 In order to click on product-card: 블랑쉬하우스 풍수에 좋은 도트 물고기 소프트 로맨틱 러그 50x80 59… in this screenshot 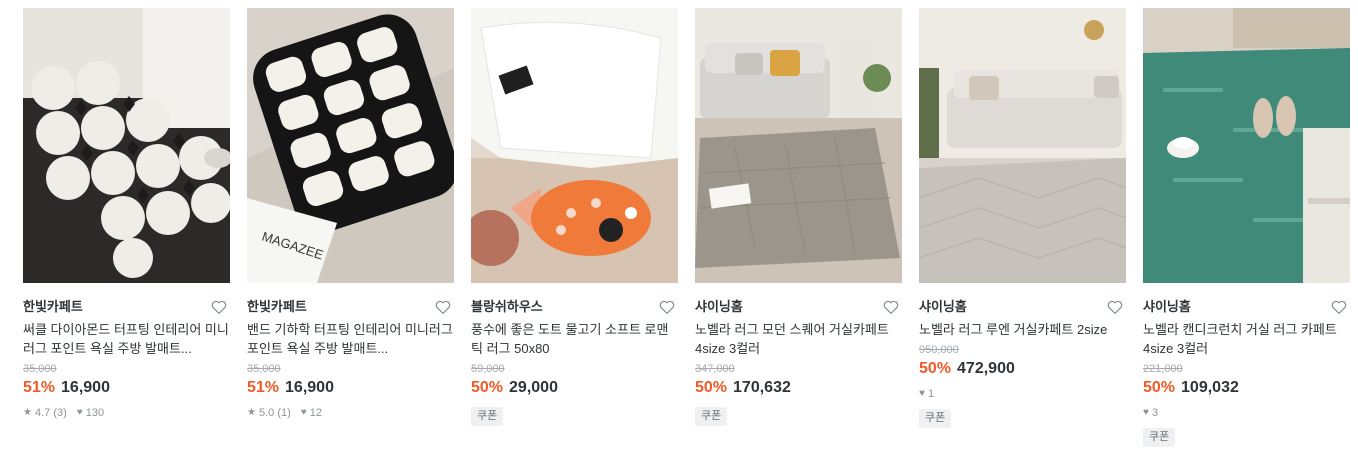, I will do `click(574, 217)`.